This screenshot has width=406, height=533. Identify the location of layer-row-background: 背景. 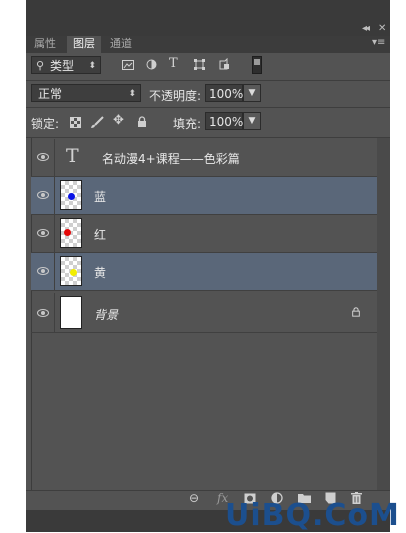
(204, 313).